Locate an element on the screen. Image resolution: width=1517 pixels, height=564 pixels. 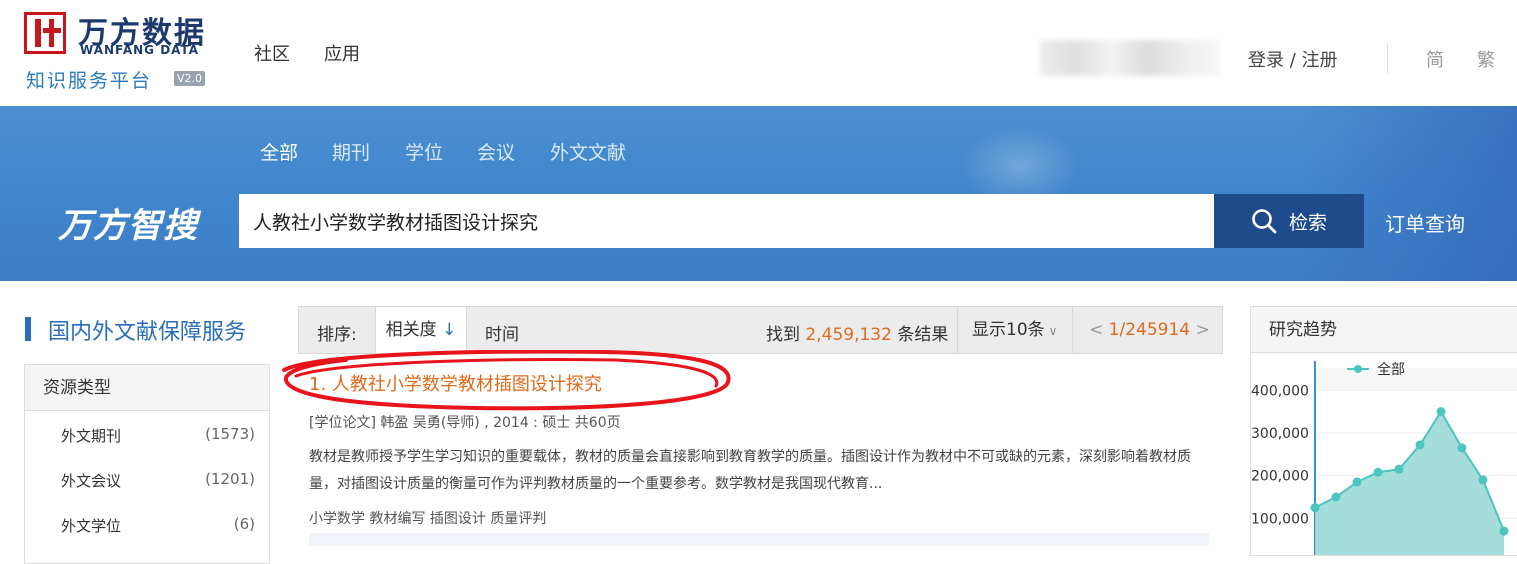
result-index: 1. is located at coordinates (318, 384).